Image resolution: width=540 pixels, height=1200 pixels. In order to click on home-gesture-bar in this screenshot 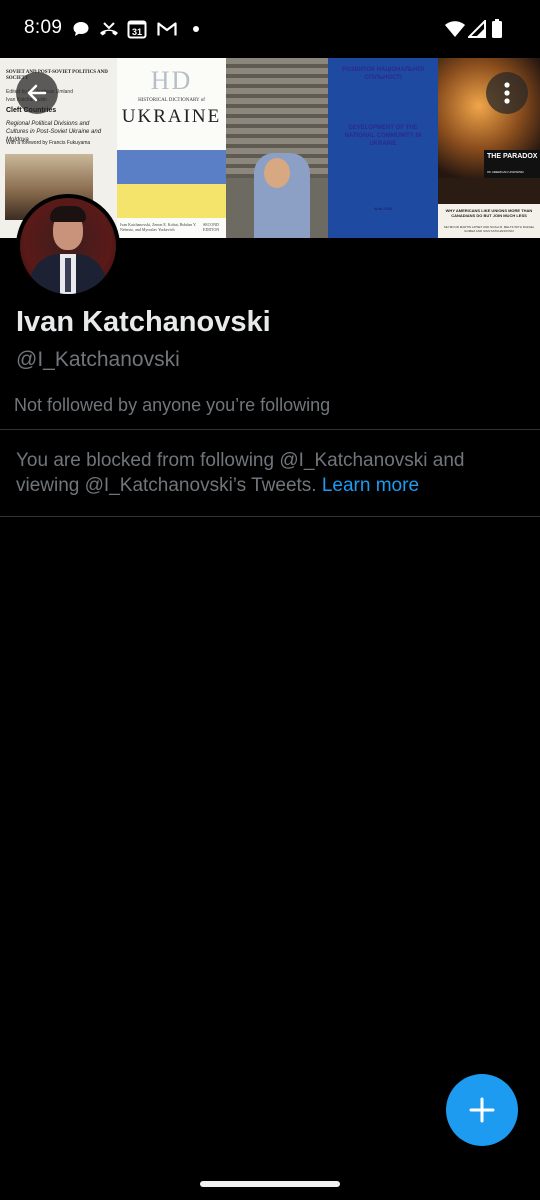, I will do `click(270, 1184)`.